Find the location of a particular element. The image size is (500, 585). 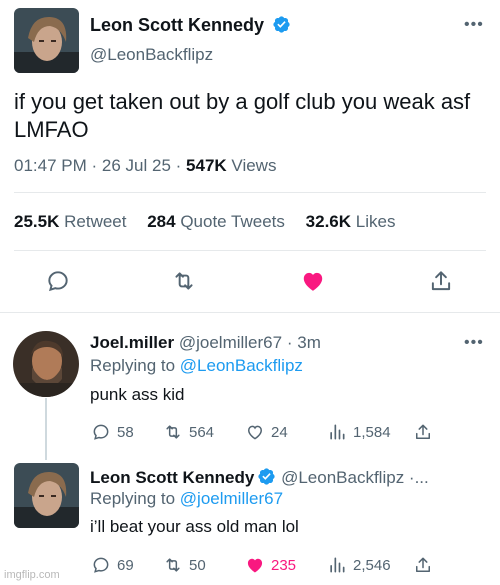

view-count: 2,546 is located at coordinates (372, 565).